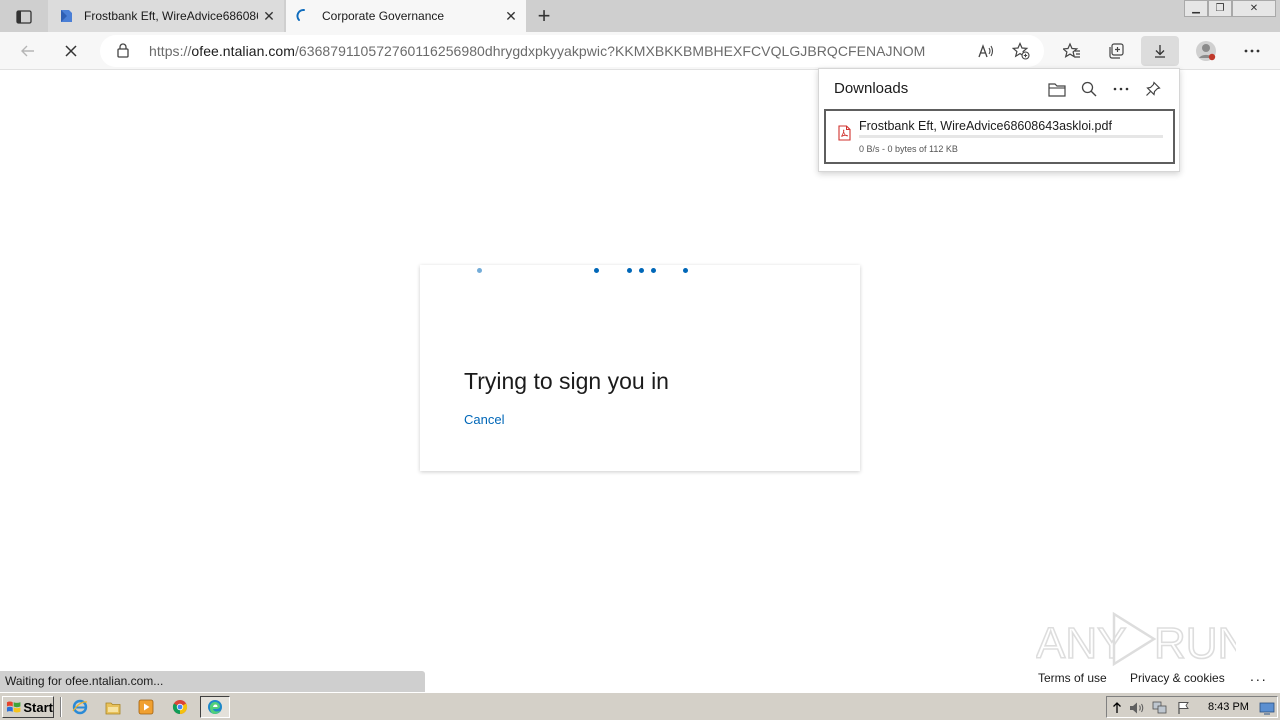 Image resolution: width=1280 pixels, height=720 pixels. I want to click on close-icon, so click(71, 51).